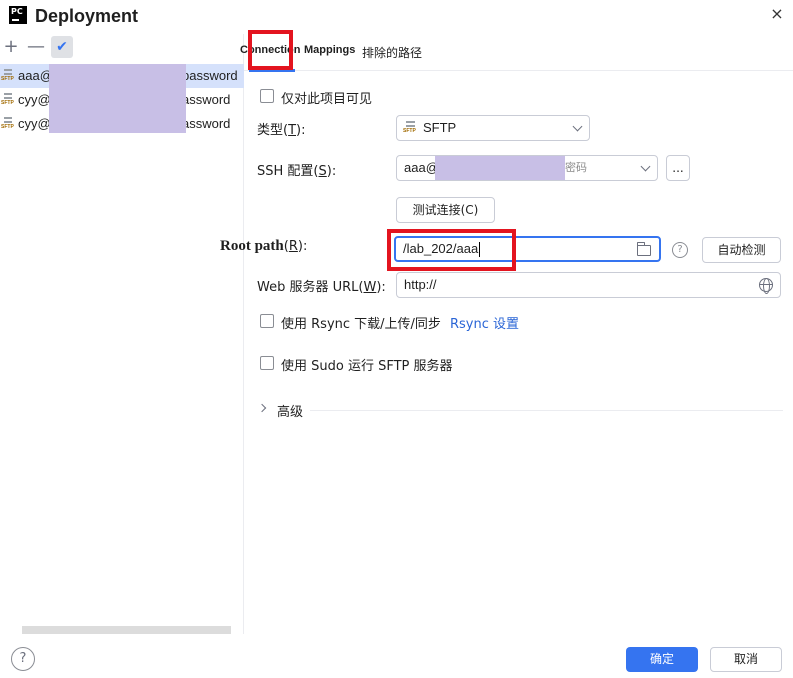 Image resolution: width=793 pixels, height=678 pixels. Describe the element at coordinates (445, 210) in the screenshot. I see `test-connection-button: 测试连接(C)` at that location.